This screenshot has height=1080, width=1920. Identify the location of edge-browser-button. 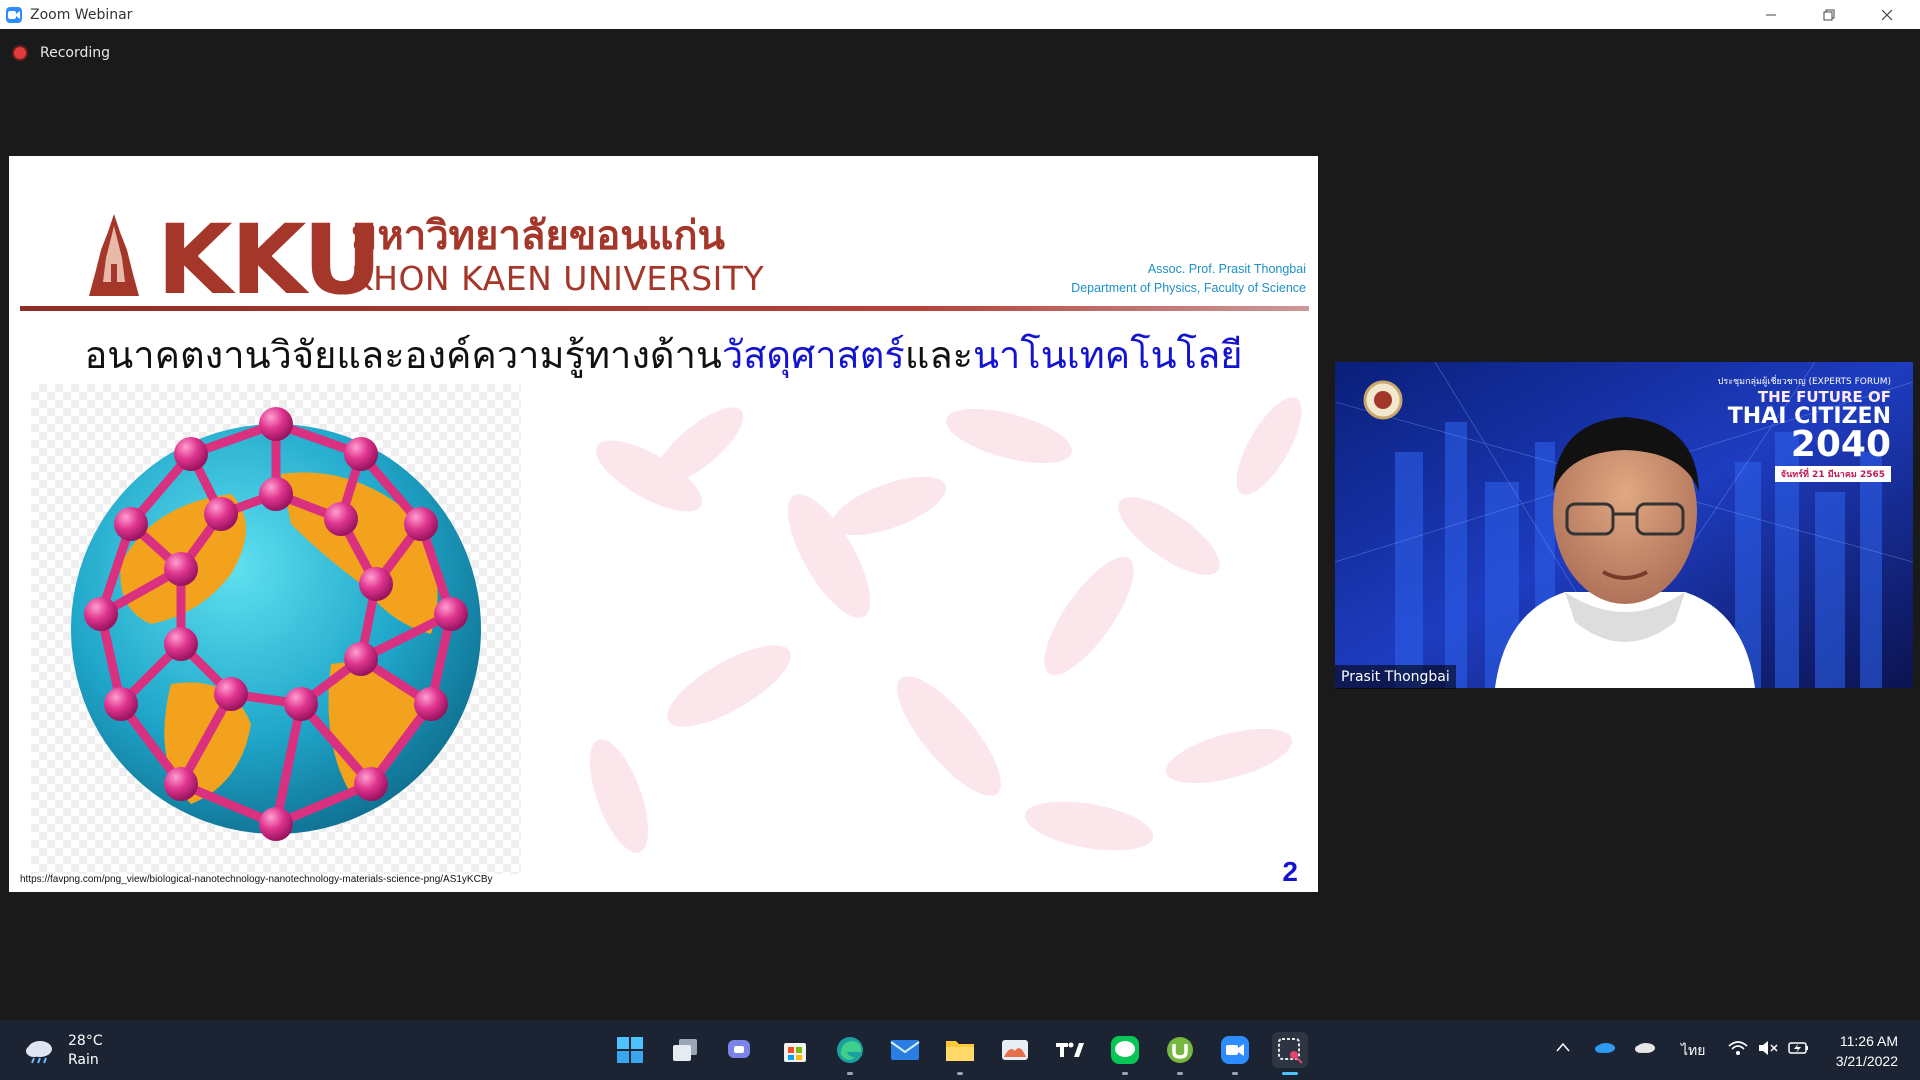
(850, 1053).